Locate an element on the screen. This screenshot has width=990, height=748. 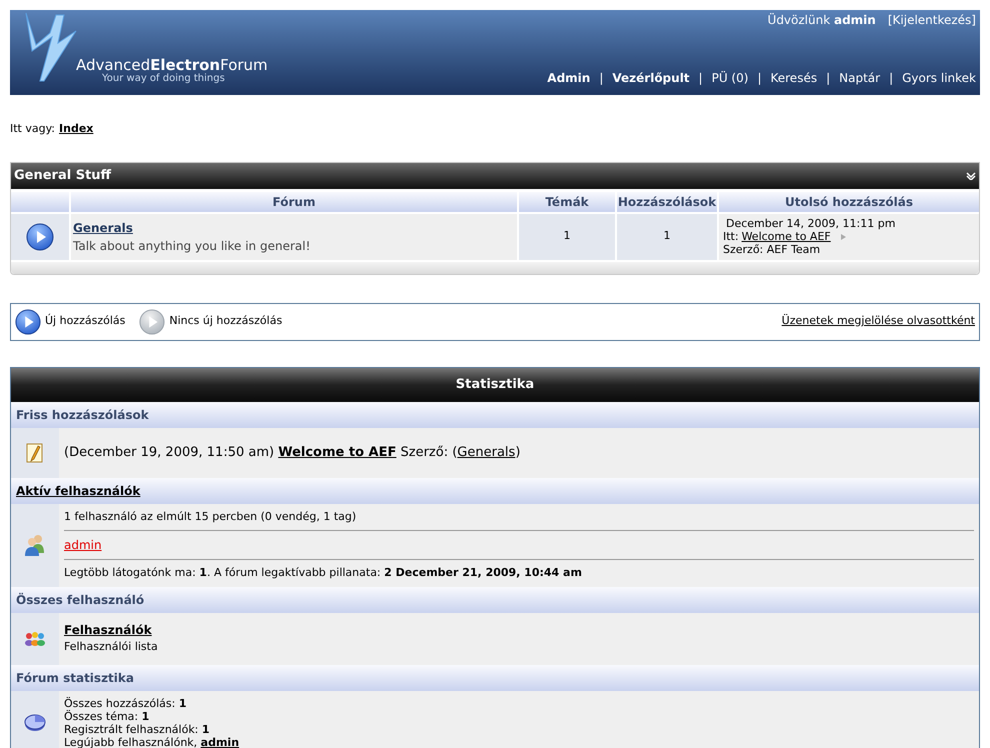
group-icon is located at coordinates (35, 638).